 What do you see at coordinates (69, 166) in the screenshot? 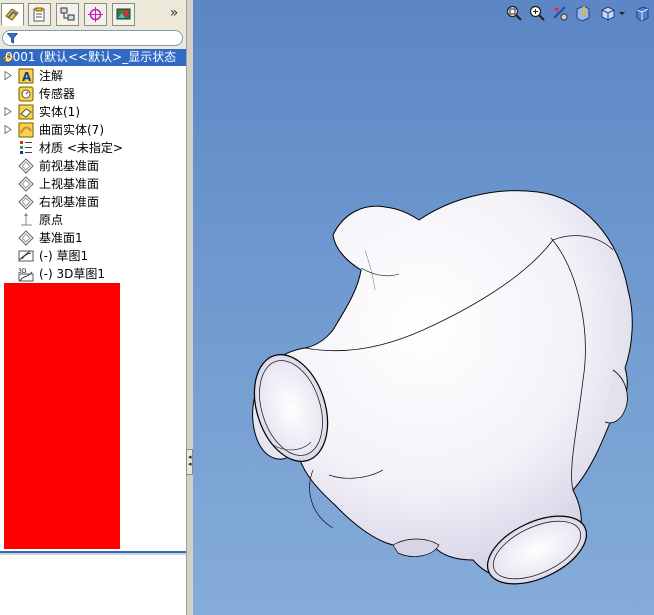
I see `tree-item-label: 前视基准面` at bounding box center [69, 166].